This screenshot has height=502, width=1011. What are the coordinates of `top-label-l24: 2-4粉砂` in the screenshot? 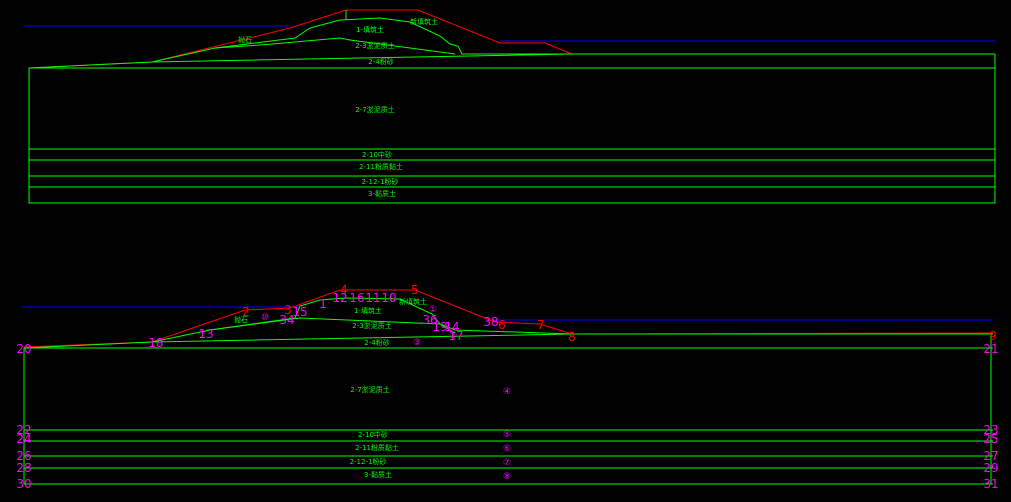 It's located at (380, 61).